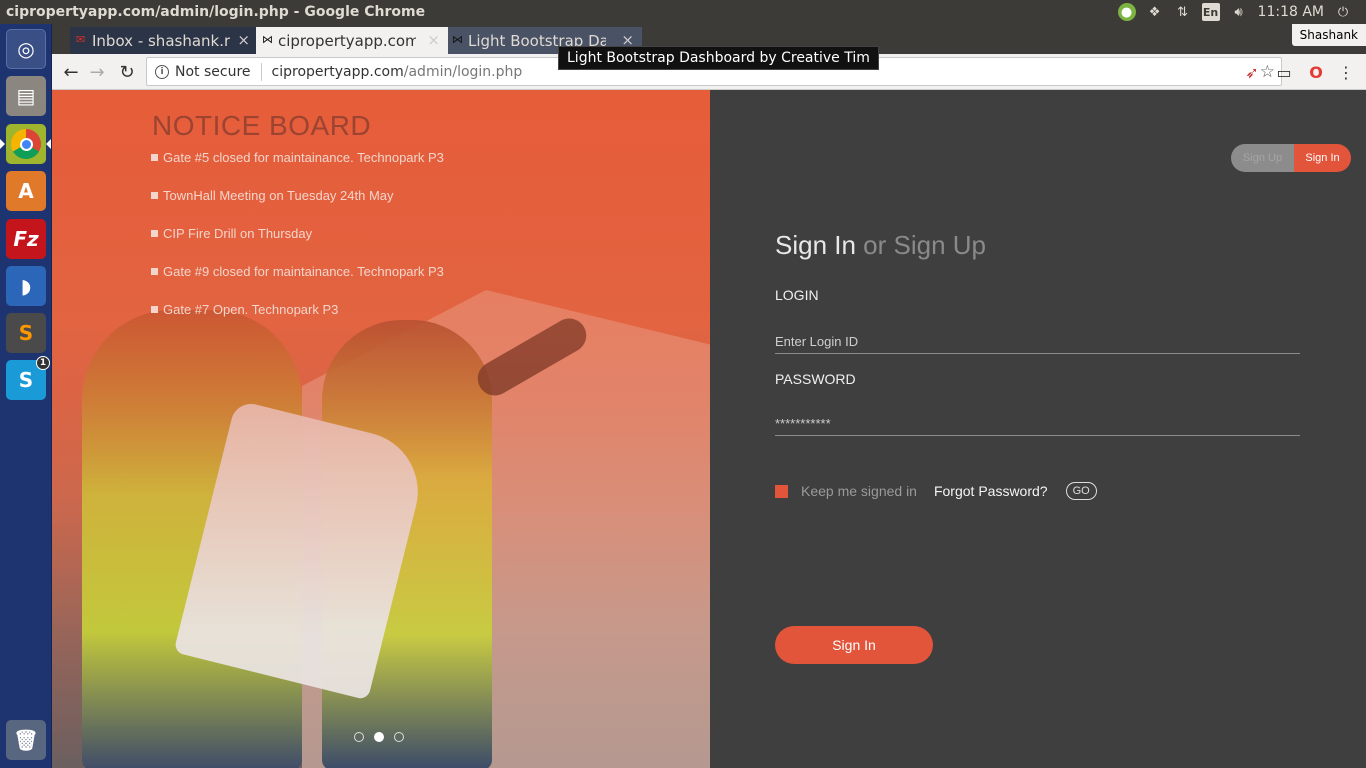  Describe the element at coordinates (1267, 72) in the screenshot. I see `bookmark-star-icon: ☆` at that location.